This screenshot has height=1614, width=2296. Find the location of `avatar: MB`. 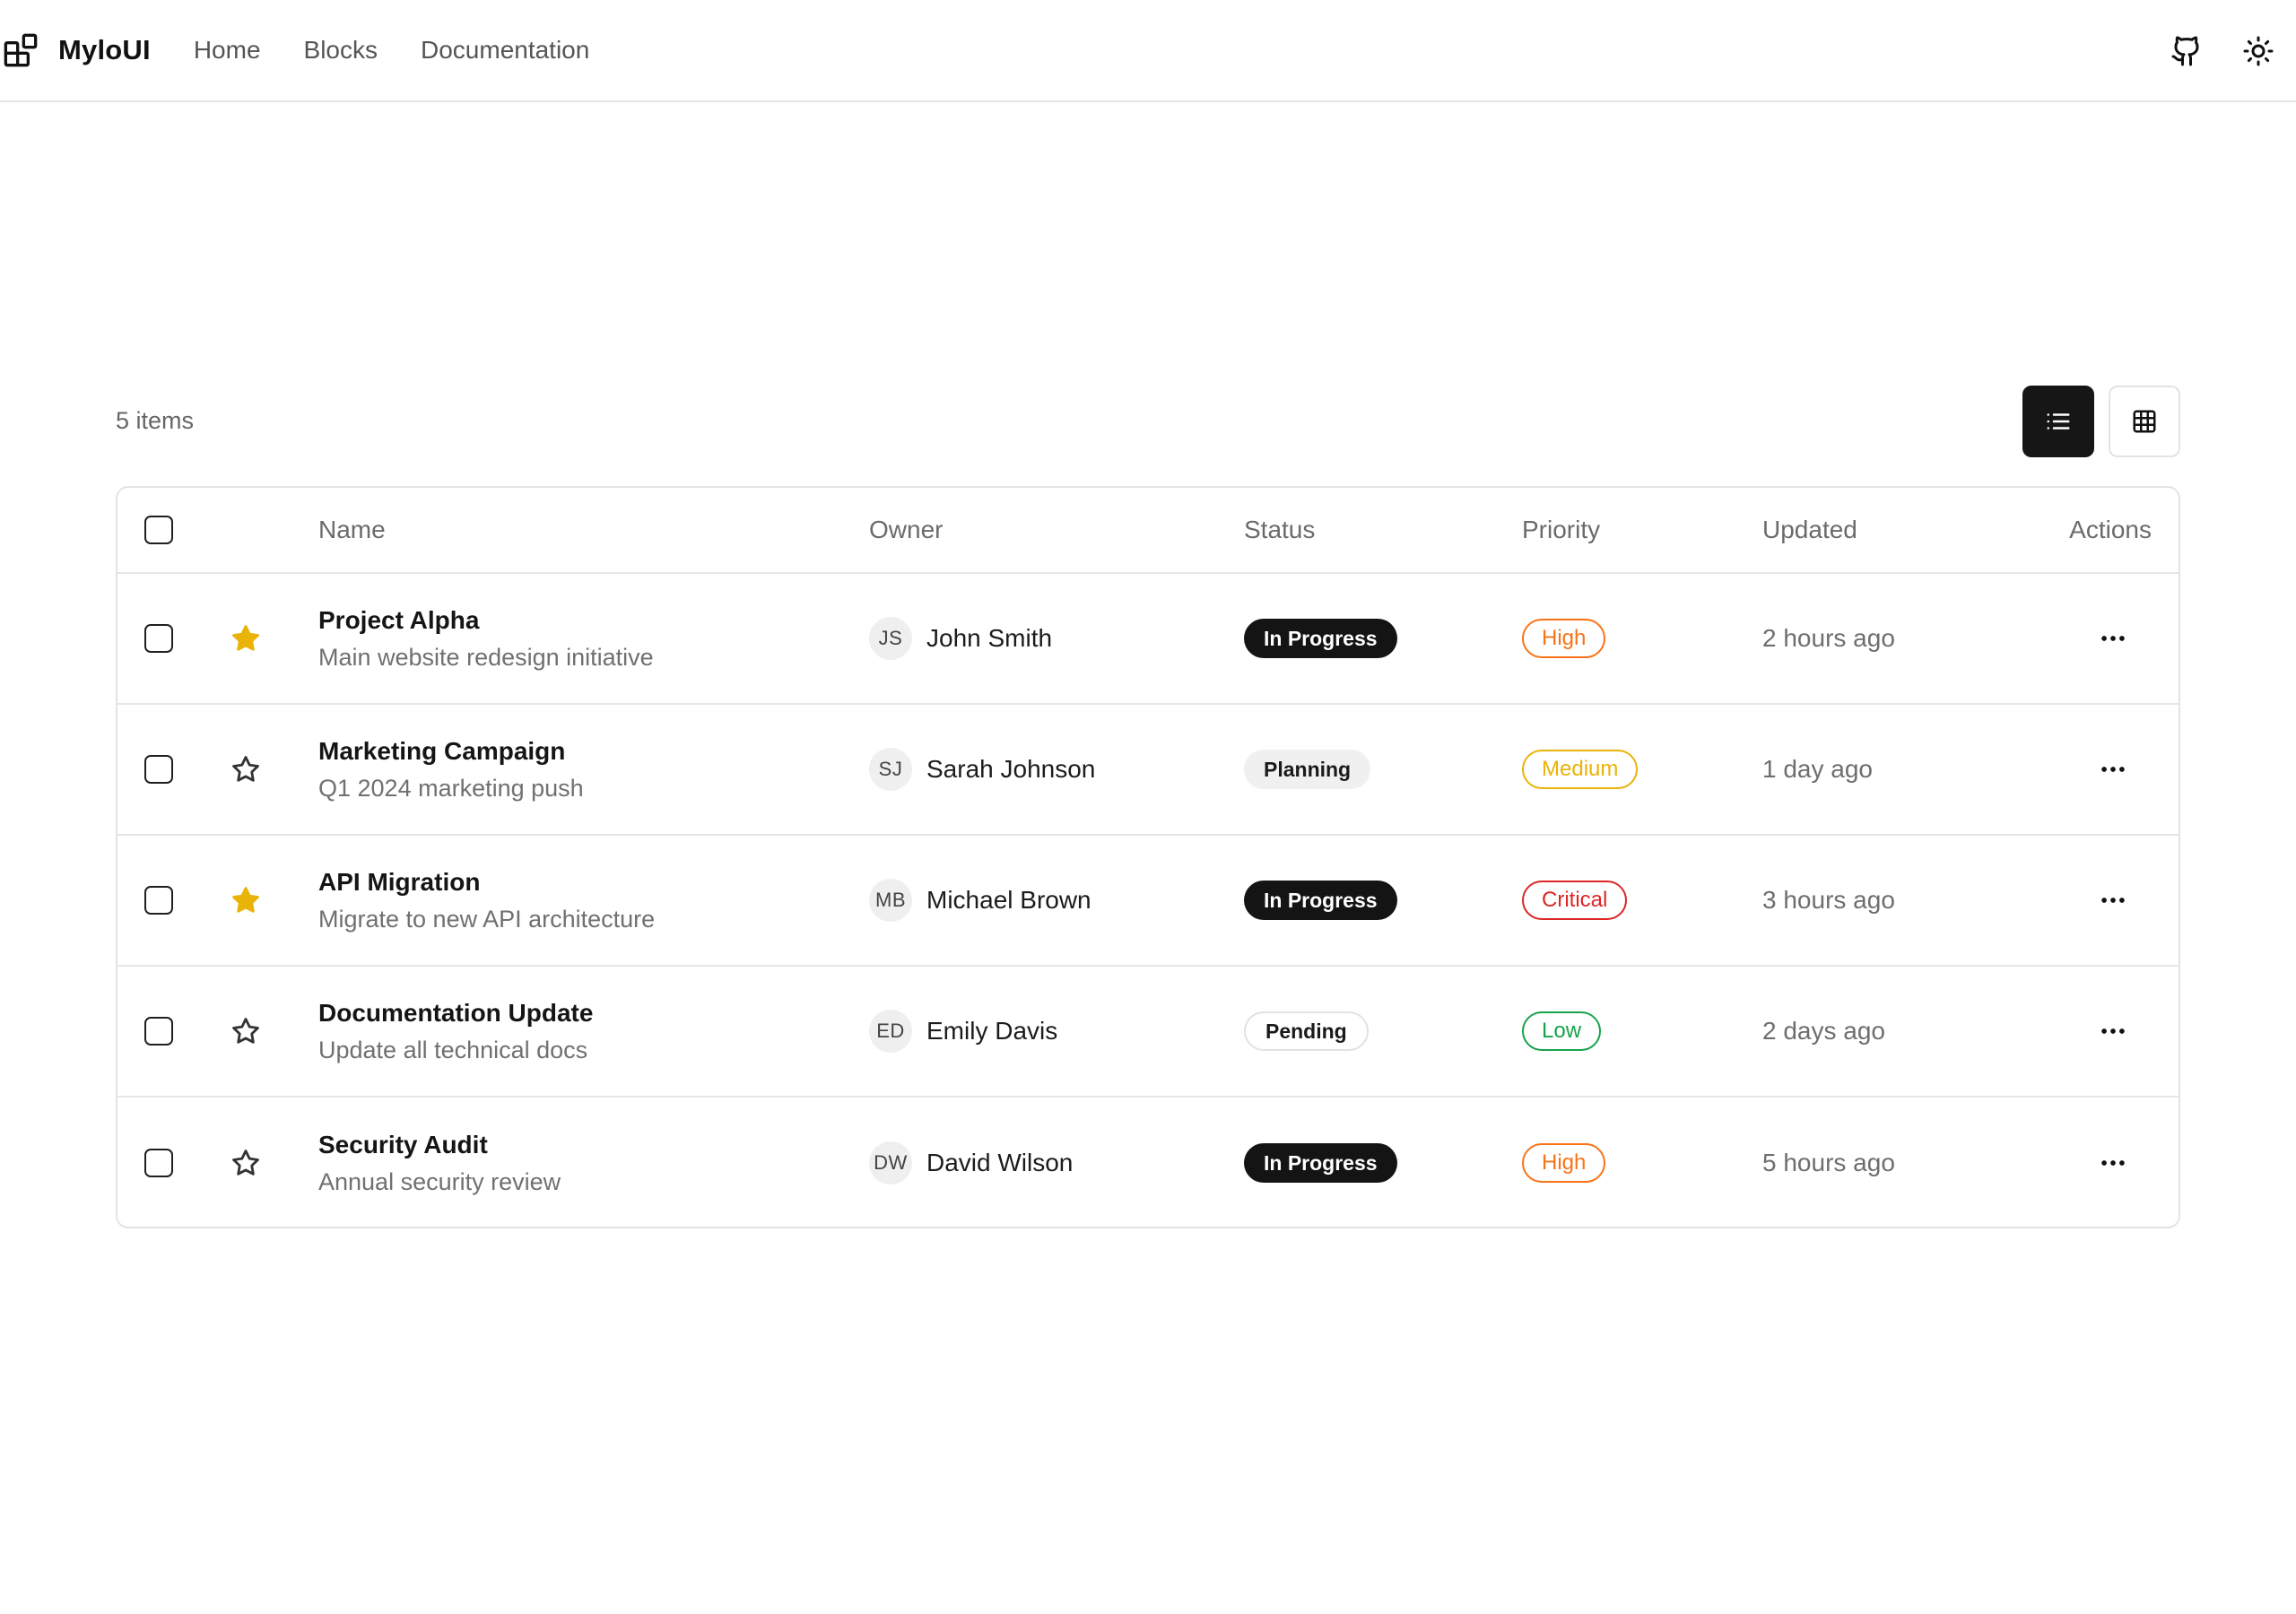

avatar: MB is located at coordinates (890, 900).